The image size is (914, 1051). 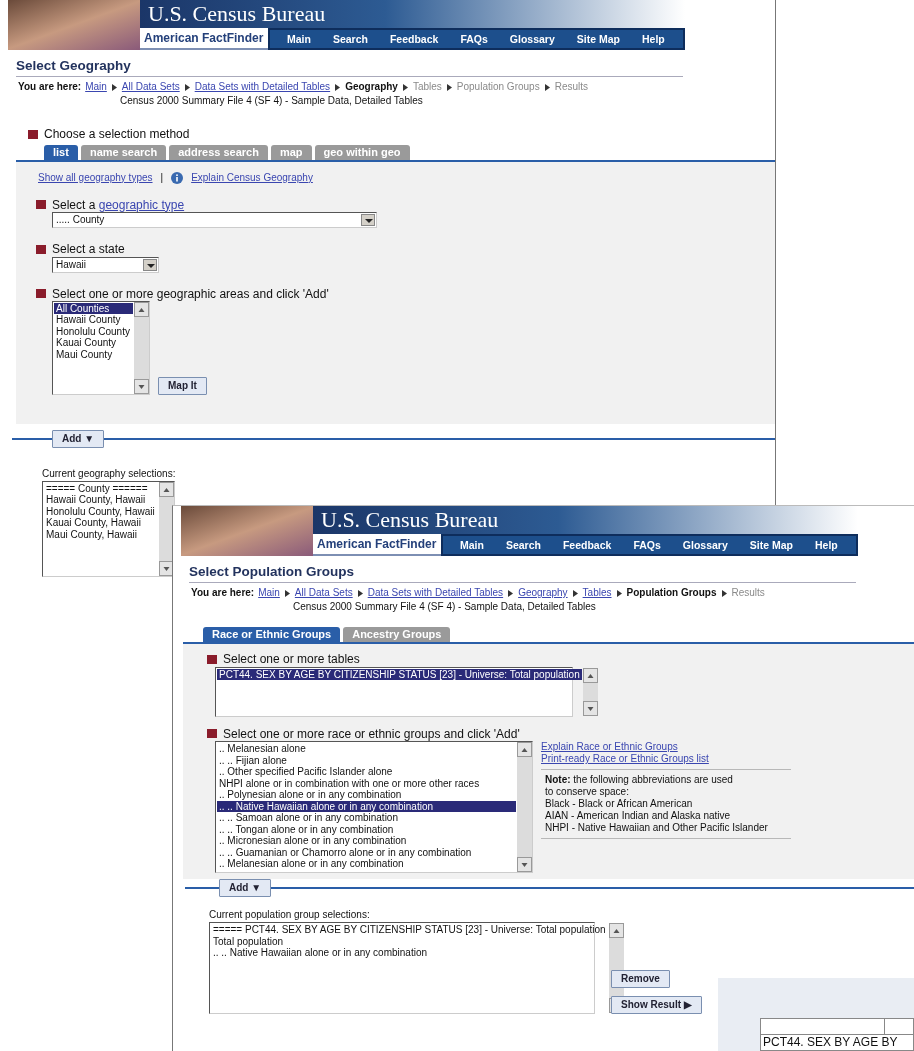 I want to click on link: Explain Census Geography, so click(x=252, y=177).